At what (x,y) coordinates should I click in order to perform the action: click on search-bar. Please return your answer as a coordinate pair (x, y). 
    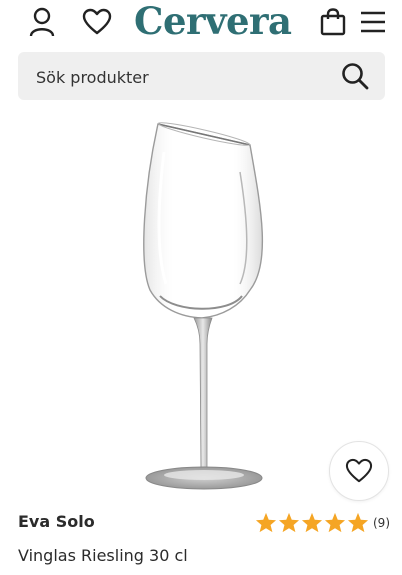
    Looking at the image, I should click on (201, 77).